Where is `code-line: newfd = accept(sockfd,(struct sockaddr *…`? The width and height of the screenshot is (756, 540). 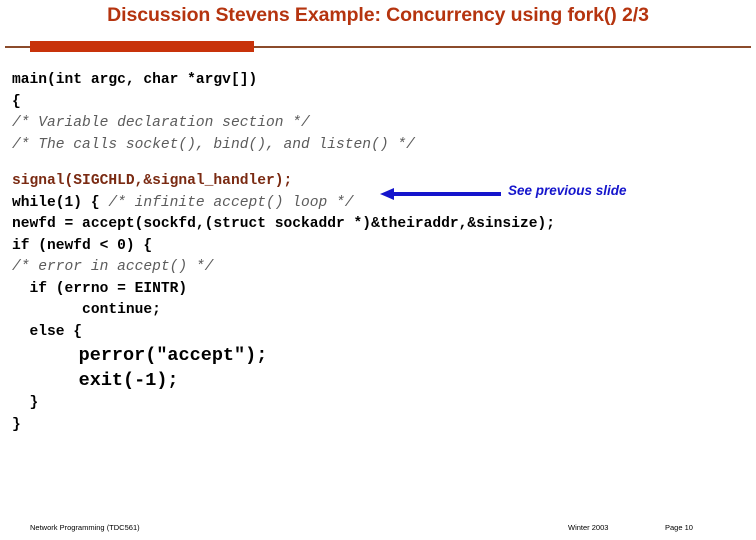
code-line: newfd = accept(sockfd,(struct sockaddr *… is located at coordinates (378, 225).